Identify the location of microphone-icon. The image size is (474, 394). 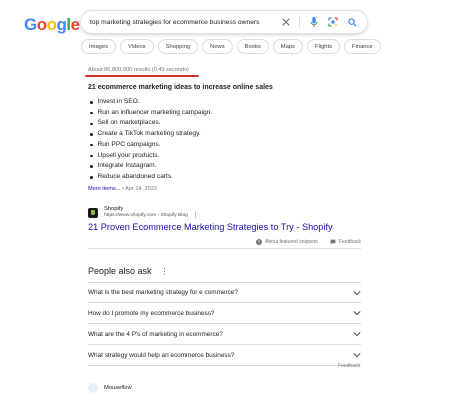
(314, 22).